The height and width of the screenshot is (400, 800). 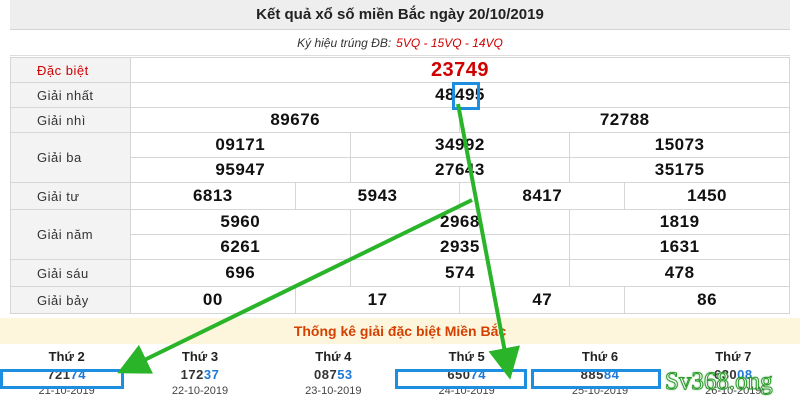 I want to click on row-special: Đặc biệt 23749, so click(x=400, y=70).